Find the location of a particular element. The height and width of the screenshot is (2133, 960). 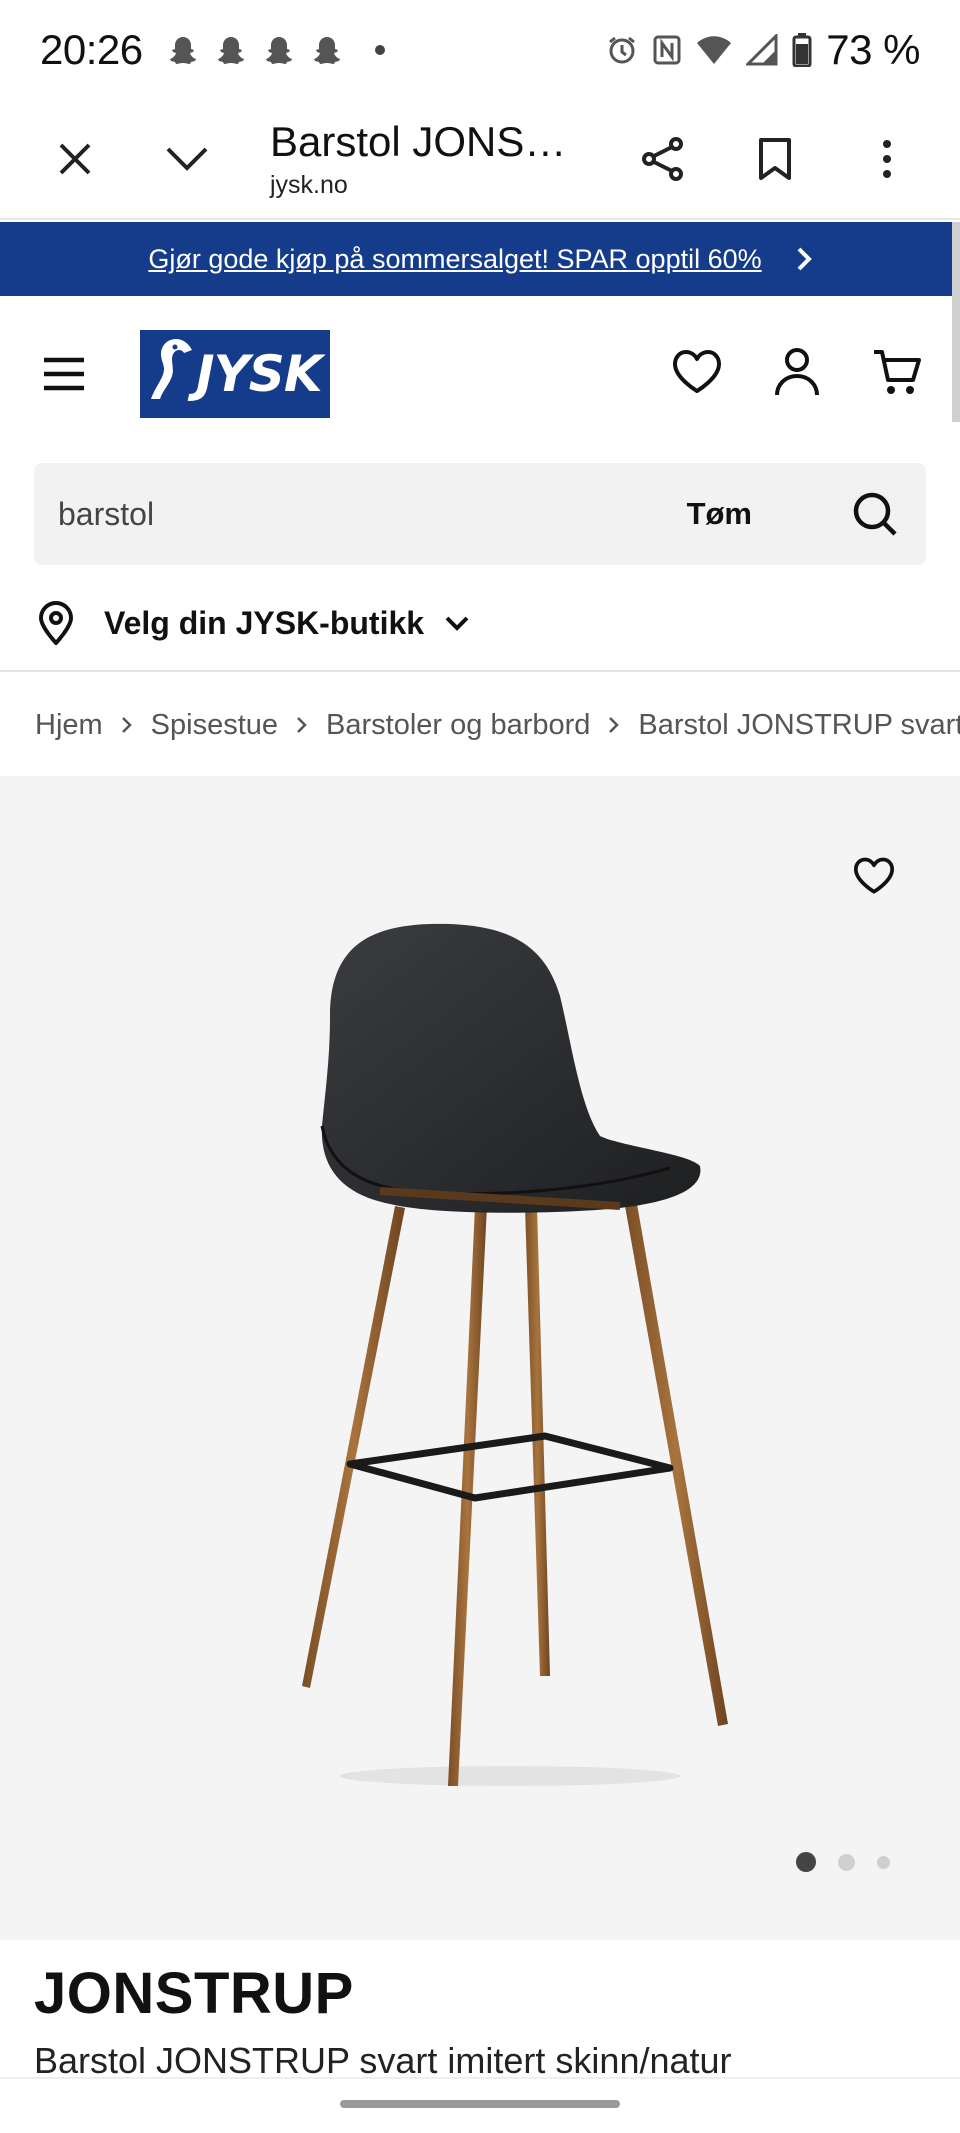

search-bar: Tøm is located at coordinates (480, 514).